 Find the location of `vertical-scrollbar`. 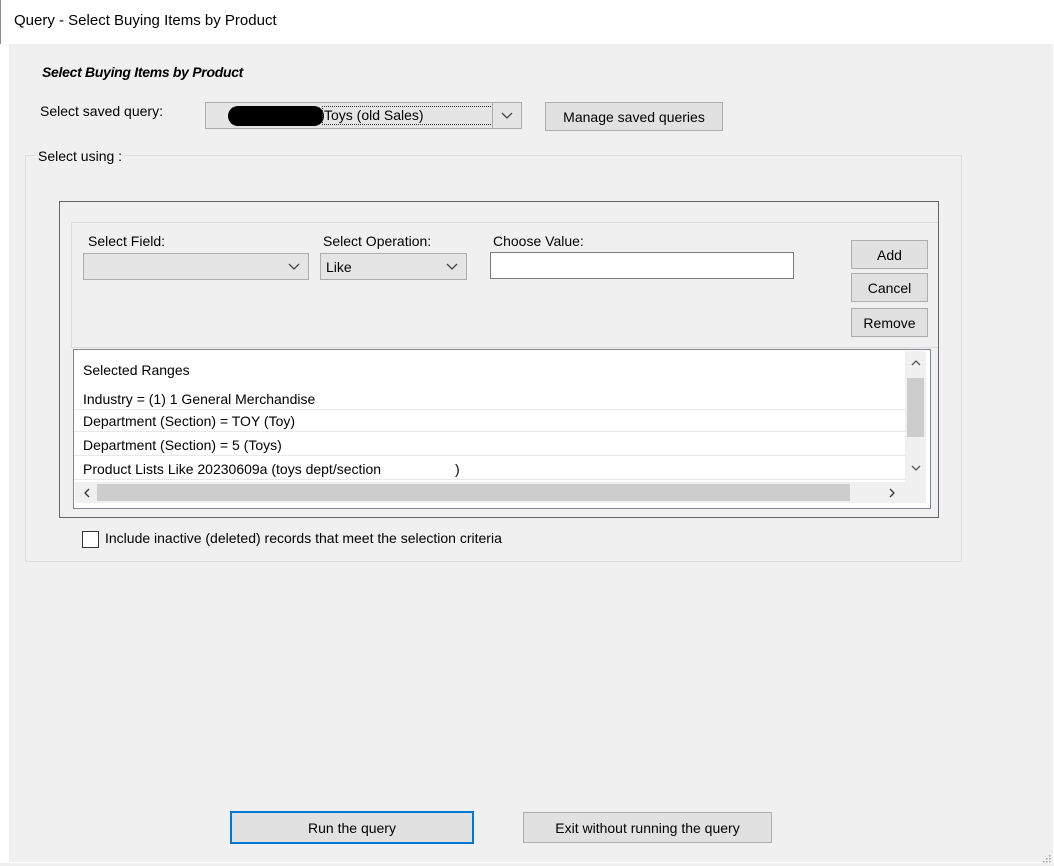

vertical-scrollbar is located at coordinates (915, 416).